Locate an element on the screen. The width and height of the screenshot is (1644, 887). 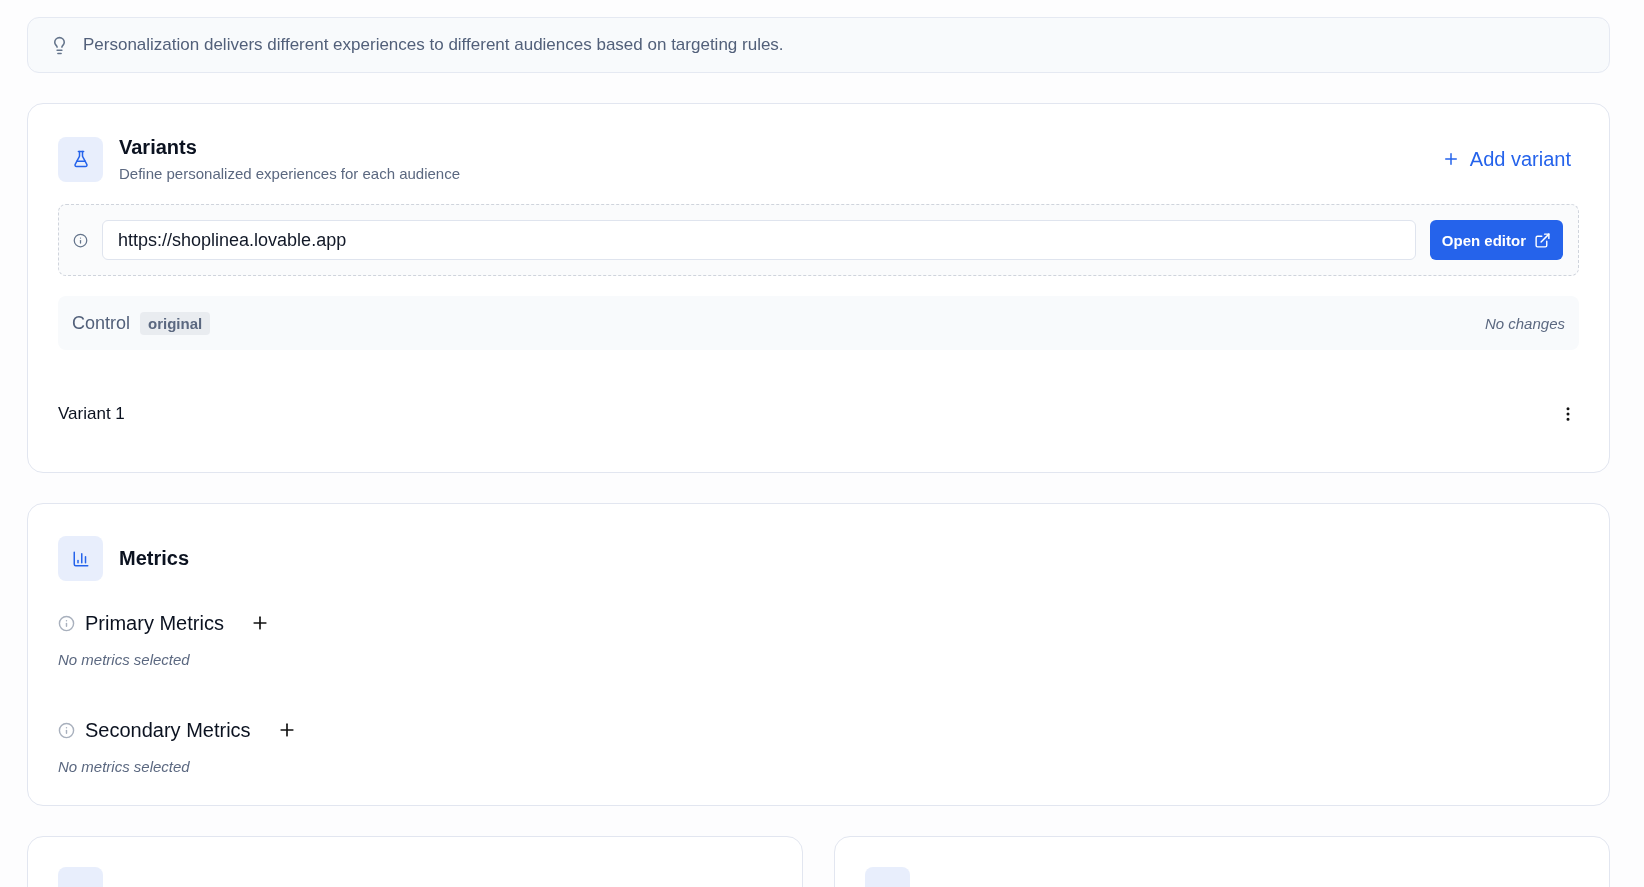
metrics-group-title: Primary Metrics is located at coordinates (154, 623).